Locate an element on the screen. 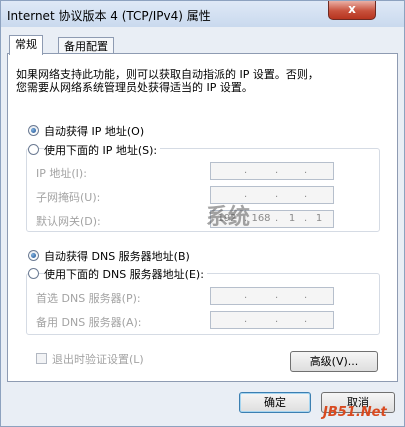 The width and height of the screenshot is (405, 427). alternate-dns-input: . . . is located at coordinates (272, 320).